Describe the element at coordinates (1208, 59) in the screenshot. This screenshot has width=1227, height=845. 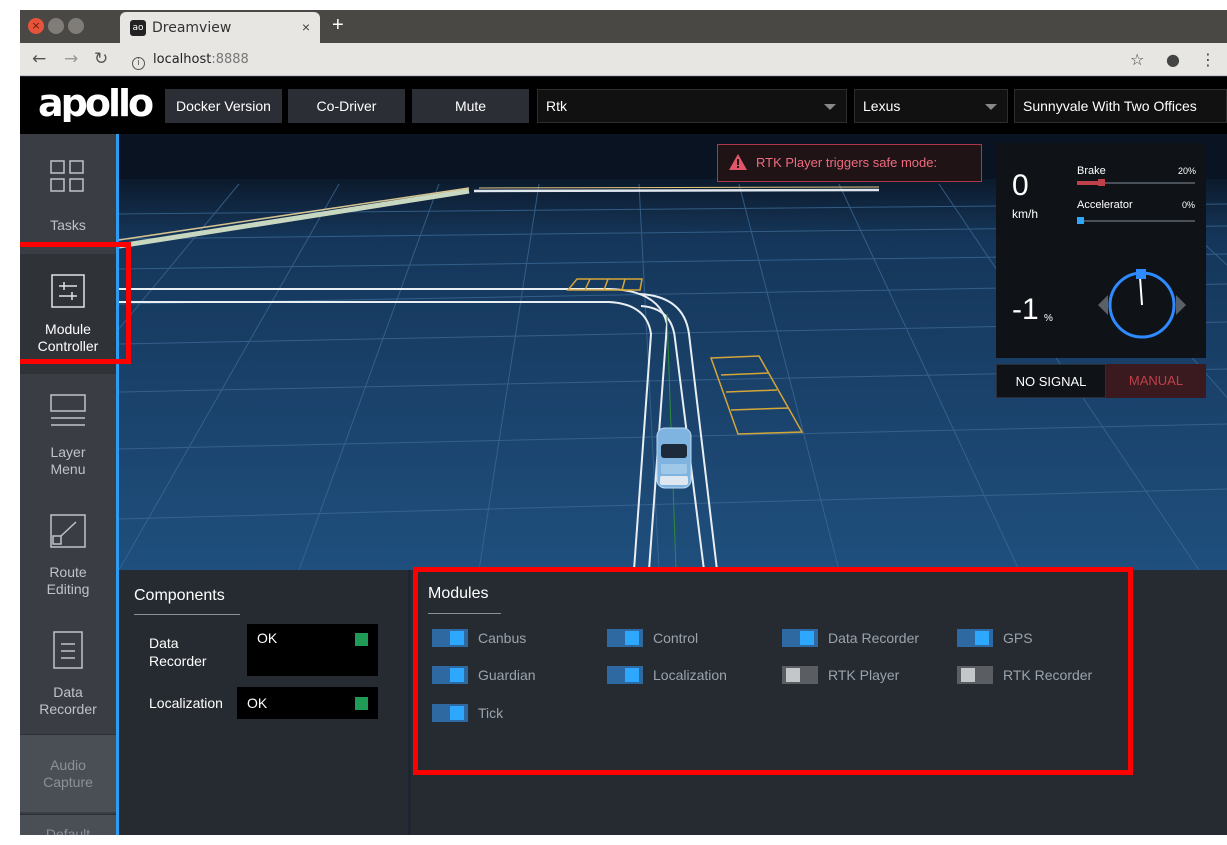
I see `menu-kebab-icon: ⋮` at that location.